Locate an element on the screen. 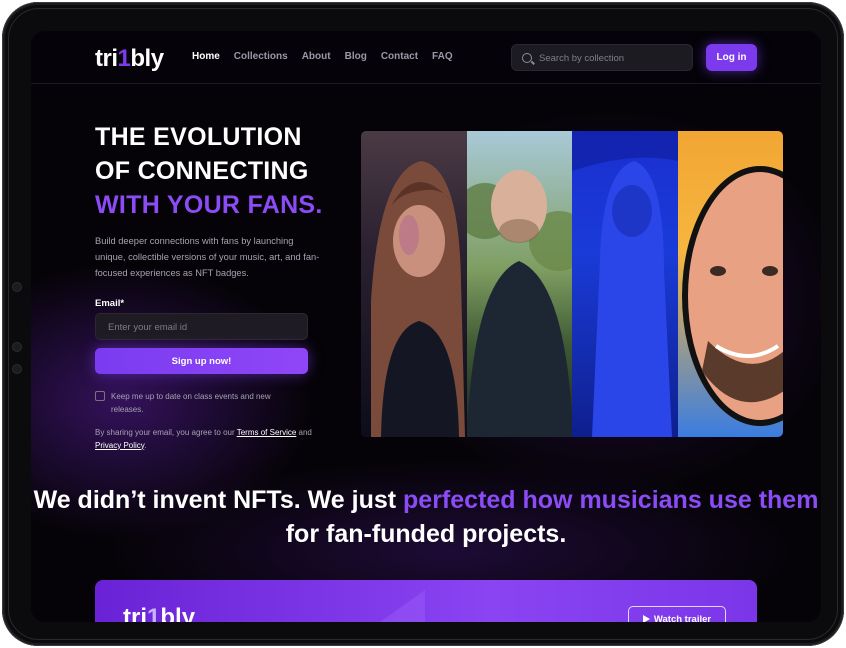  email-field-wrapper is located at coordinates (201, 326).